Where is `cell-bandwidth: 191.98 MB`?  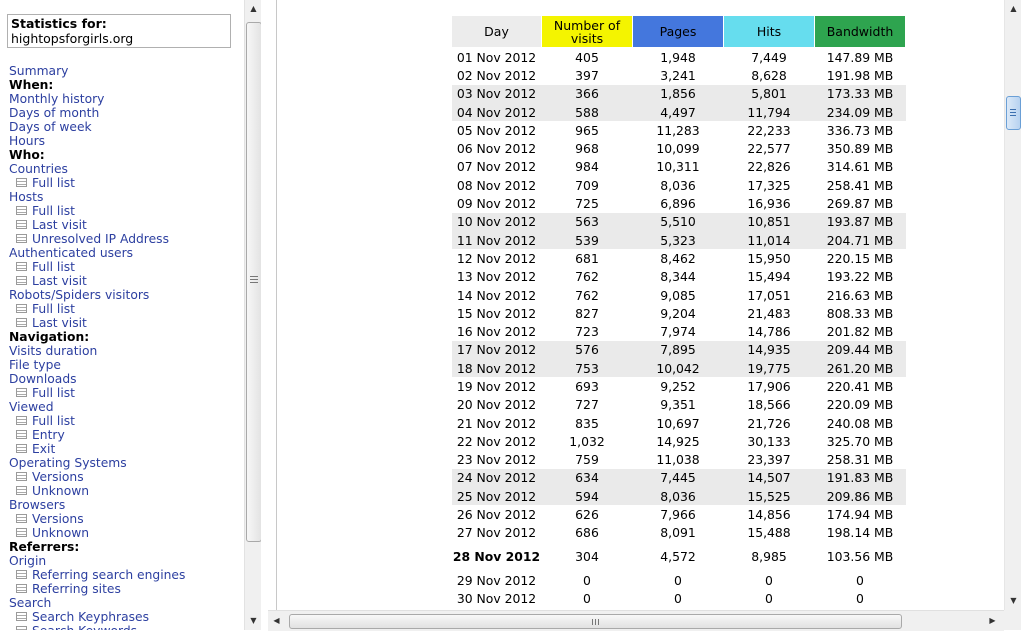 cell-bandwidth: 191.98 MB is located at coordinates (860, 75).